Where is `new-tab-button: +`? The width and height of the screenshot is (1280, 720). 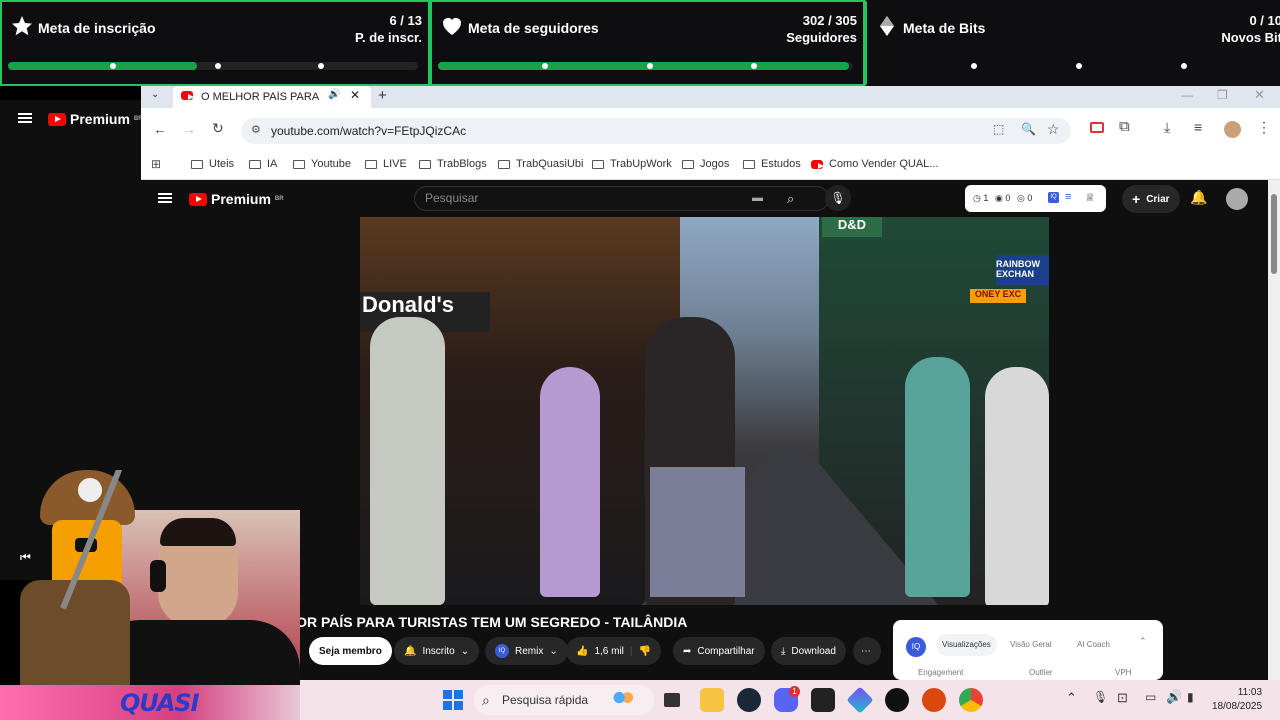 new-tab-button: + is located at coordinates (382, 95).